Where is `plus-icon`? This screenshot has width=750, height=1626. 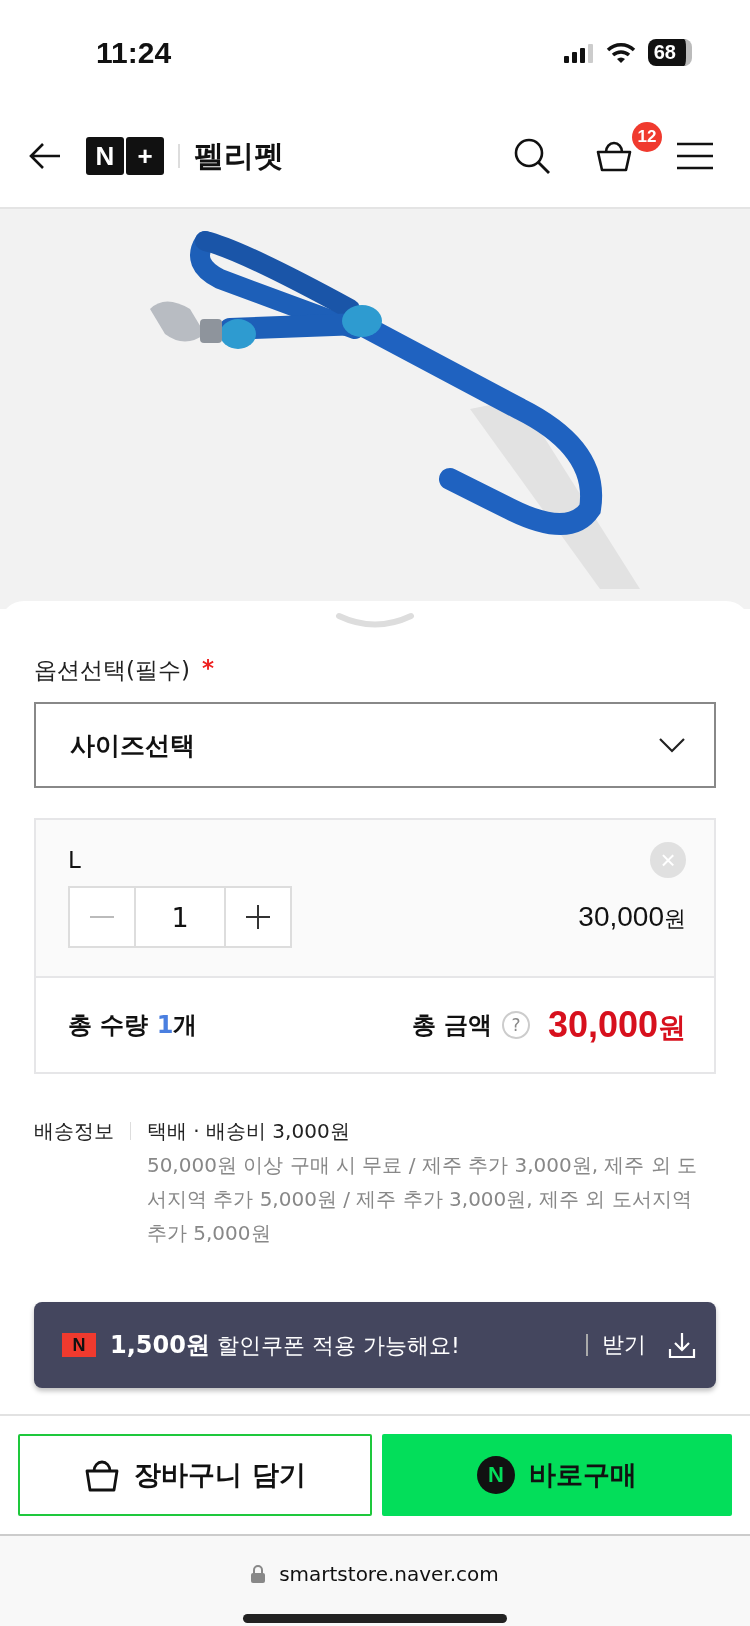
plus-icon is located at coordinates (258, 917).